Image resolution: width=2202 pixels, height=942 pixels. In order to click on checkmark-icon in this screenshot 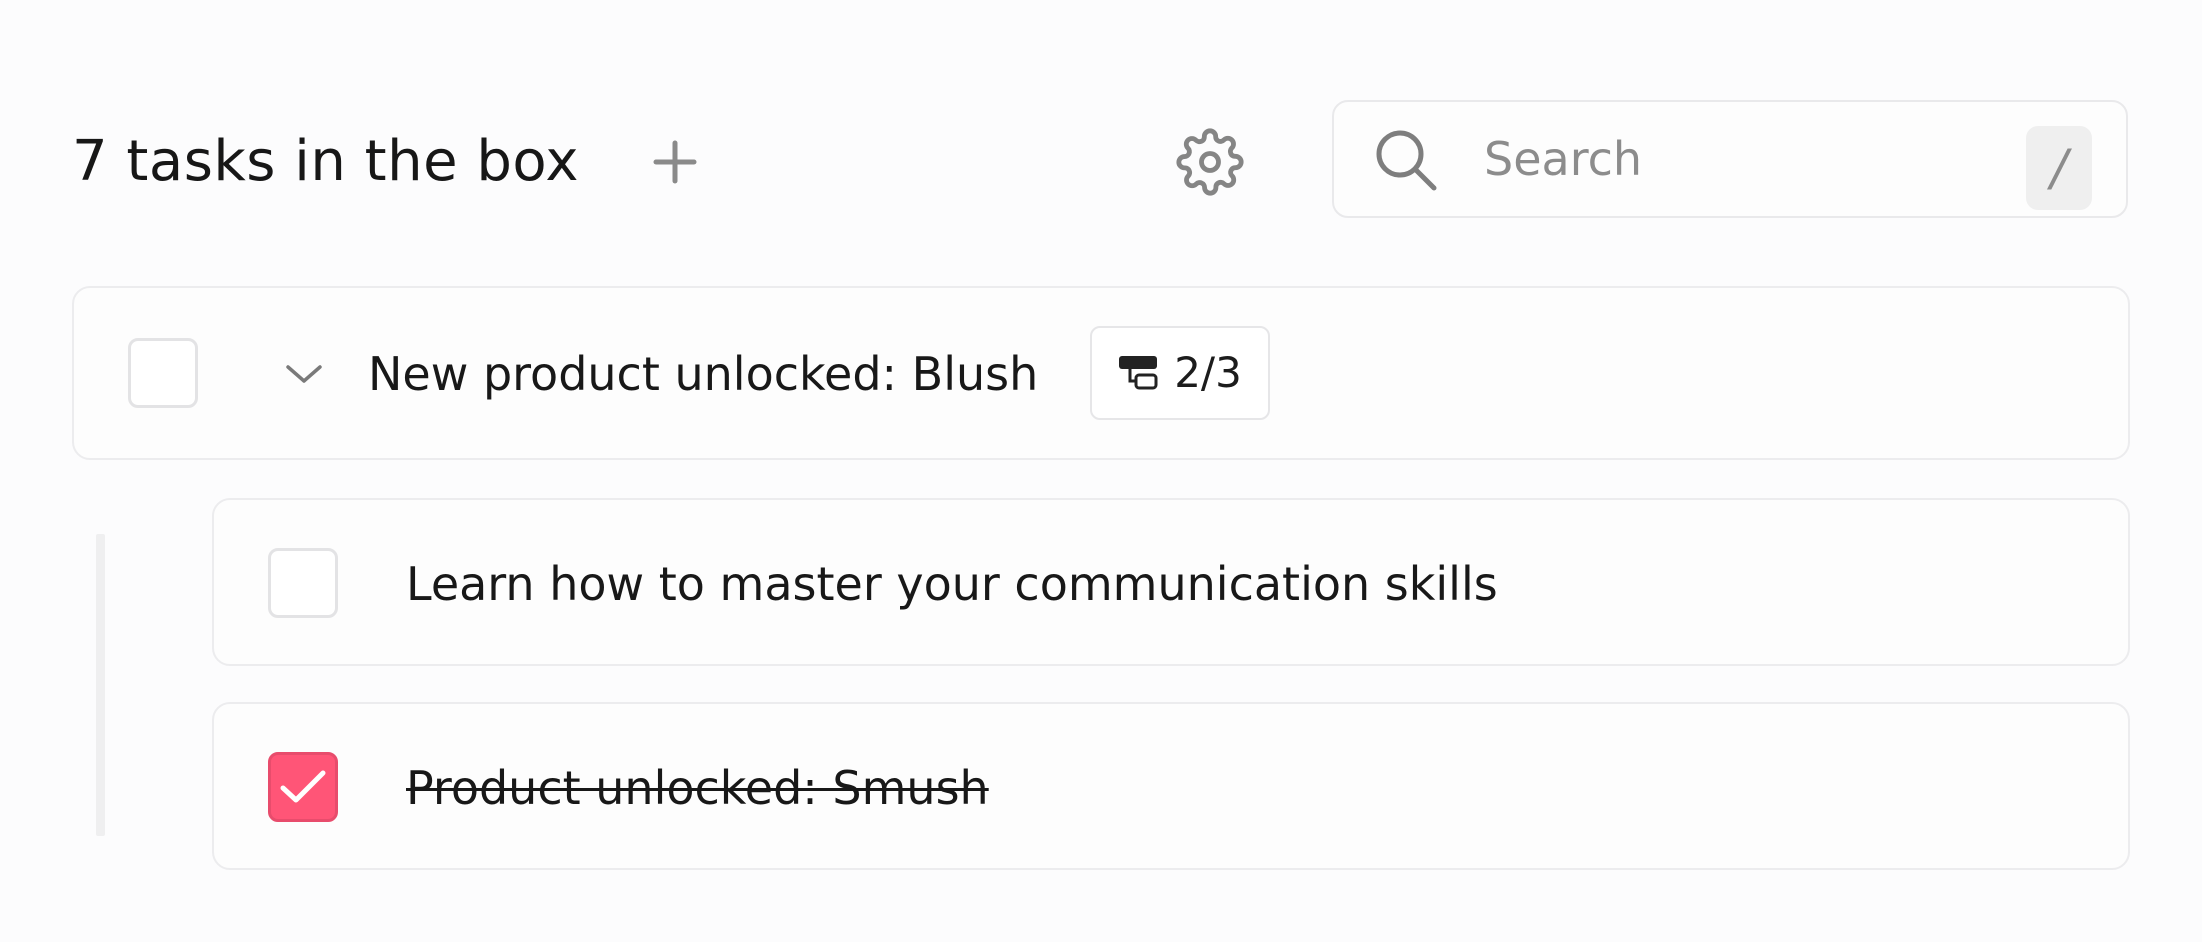, I will do `click(303, 786)`.